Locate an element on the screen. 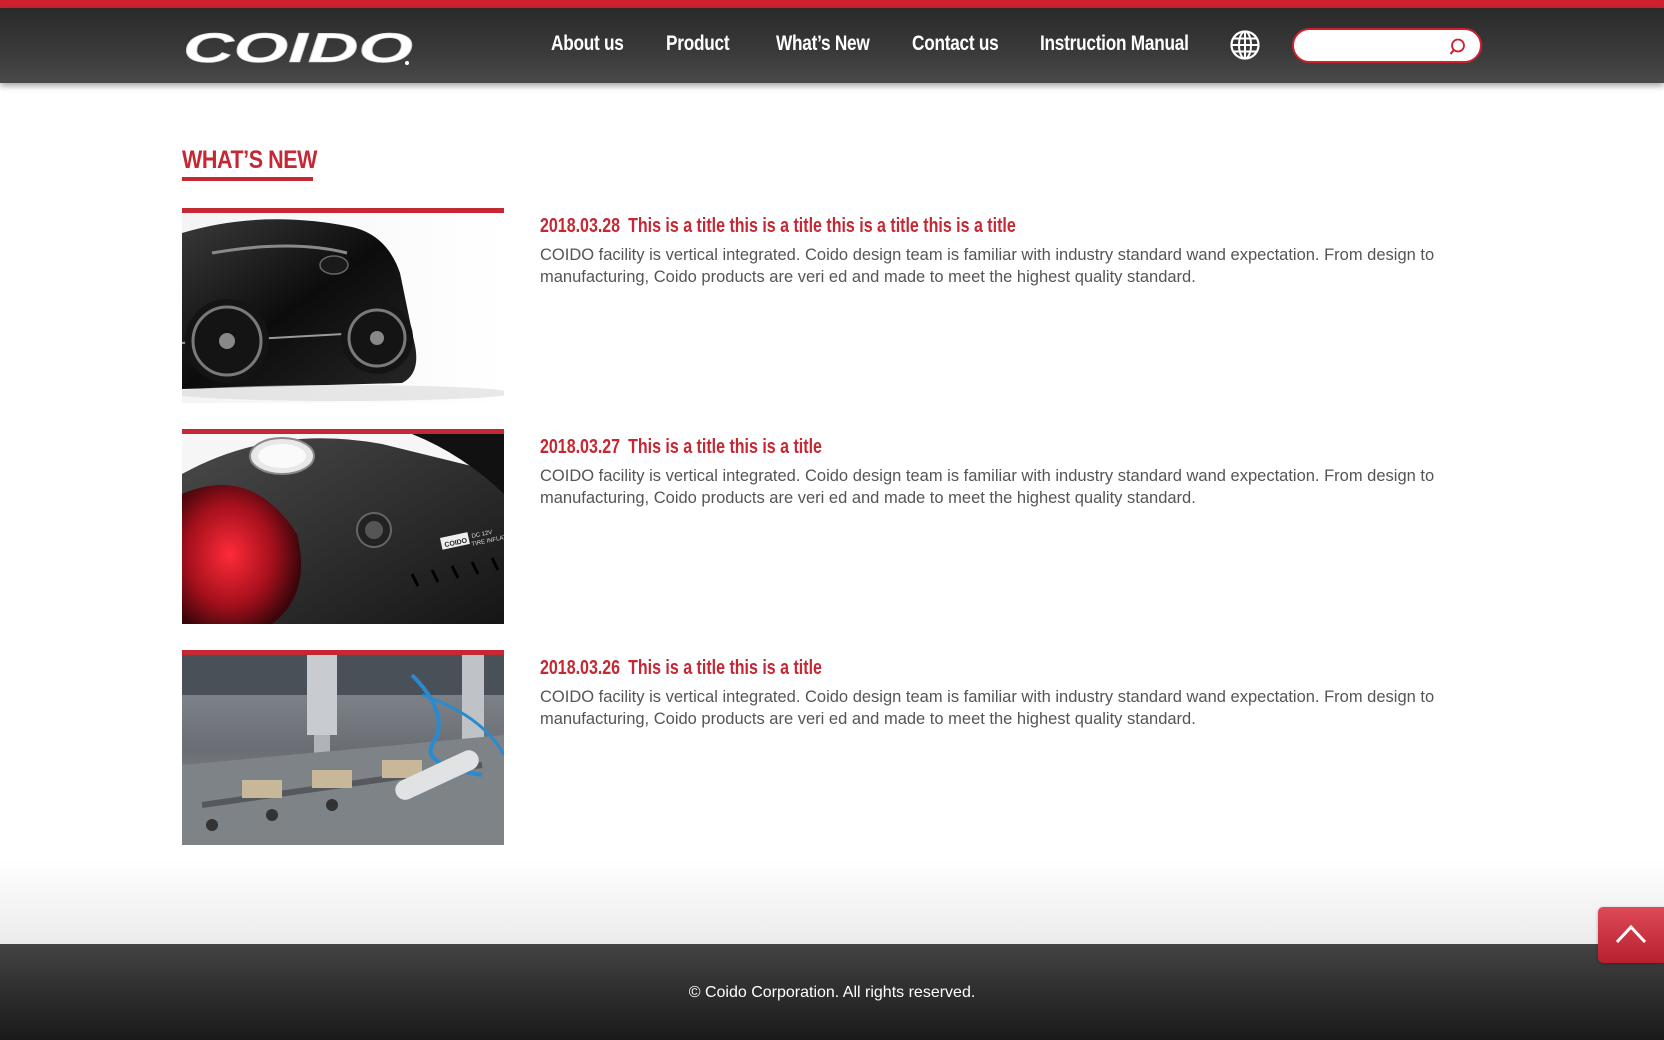 The height and width of the screenshot is (1040, 1664). factory-machinery-photo is located at coordinates (343, 750).